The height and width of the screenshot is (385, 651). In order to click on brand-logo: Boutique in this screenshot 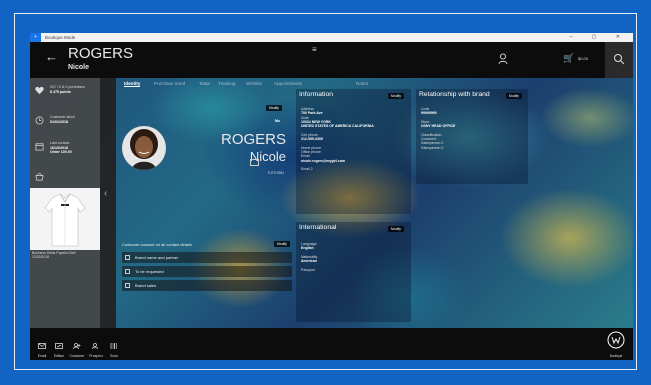, I will do `click(616, 344)`.